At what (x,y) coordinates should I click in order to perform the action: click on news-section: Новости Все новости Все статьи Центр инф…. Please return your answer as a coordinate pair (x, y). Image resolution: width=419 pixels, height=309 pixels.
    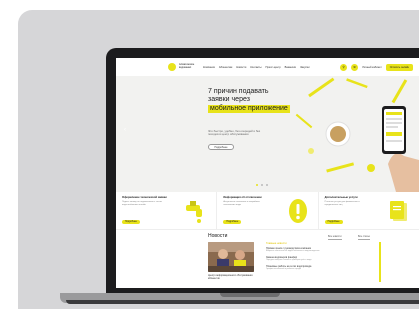
    Looking at the image, I should click on (267, 259).